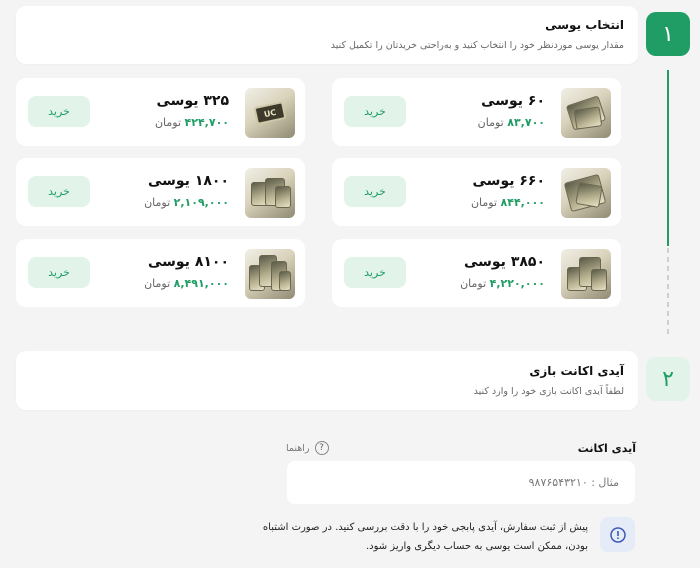  What do you see at coordinates (298, 448) in the screenshot?
I see `guide-label: راهنما` at bounding box center [298, 448].